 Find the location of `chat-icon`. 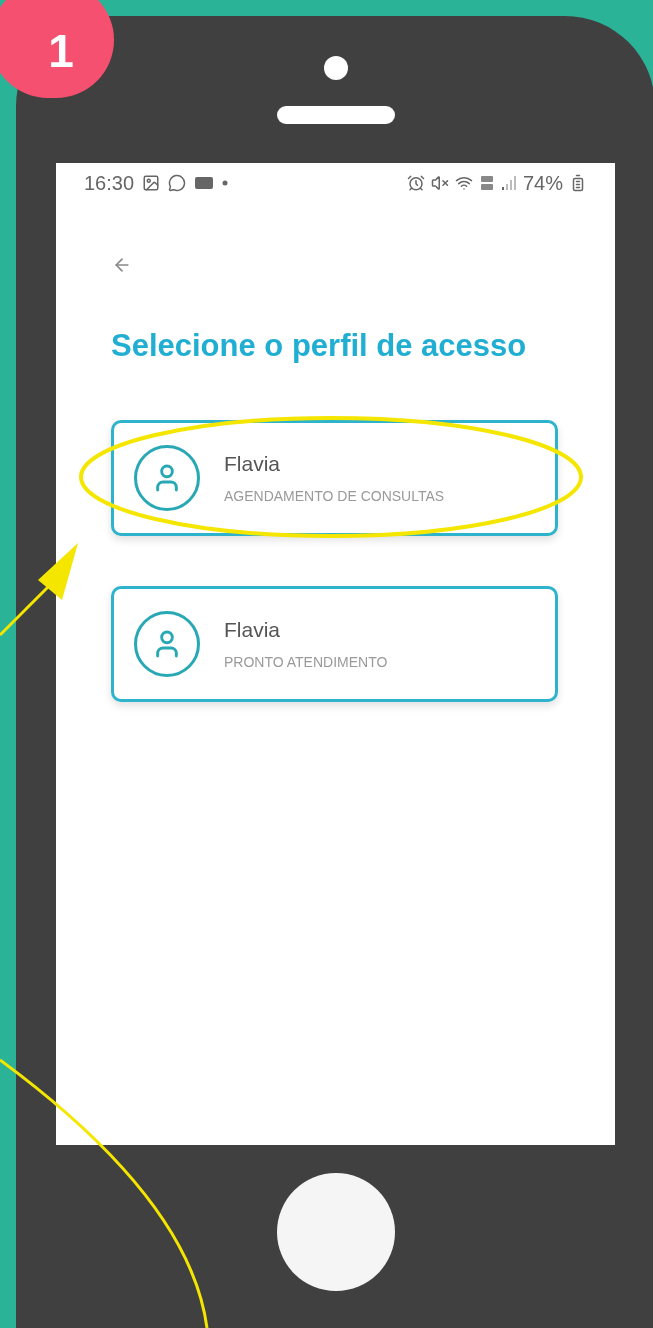

chat-icon is located at coordinates (177, 183).